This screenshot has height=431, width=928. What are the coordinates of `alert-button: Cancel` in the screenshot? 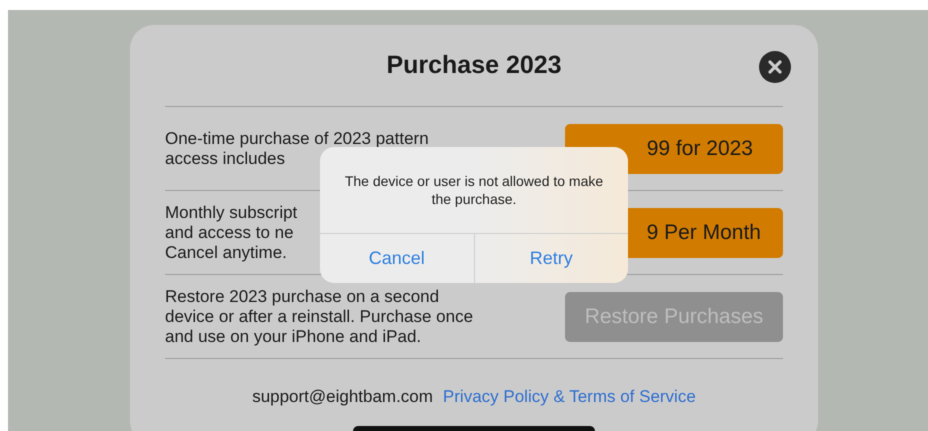 It's located at (397, 258).